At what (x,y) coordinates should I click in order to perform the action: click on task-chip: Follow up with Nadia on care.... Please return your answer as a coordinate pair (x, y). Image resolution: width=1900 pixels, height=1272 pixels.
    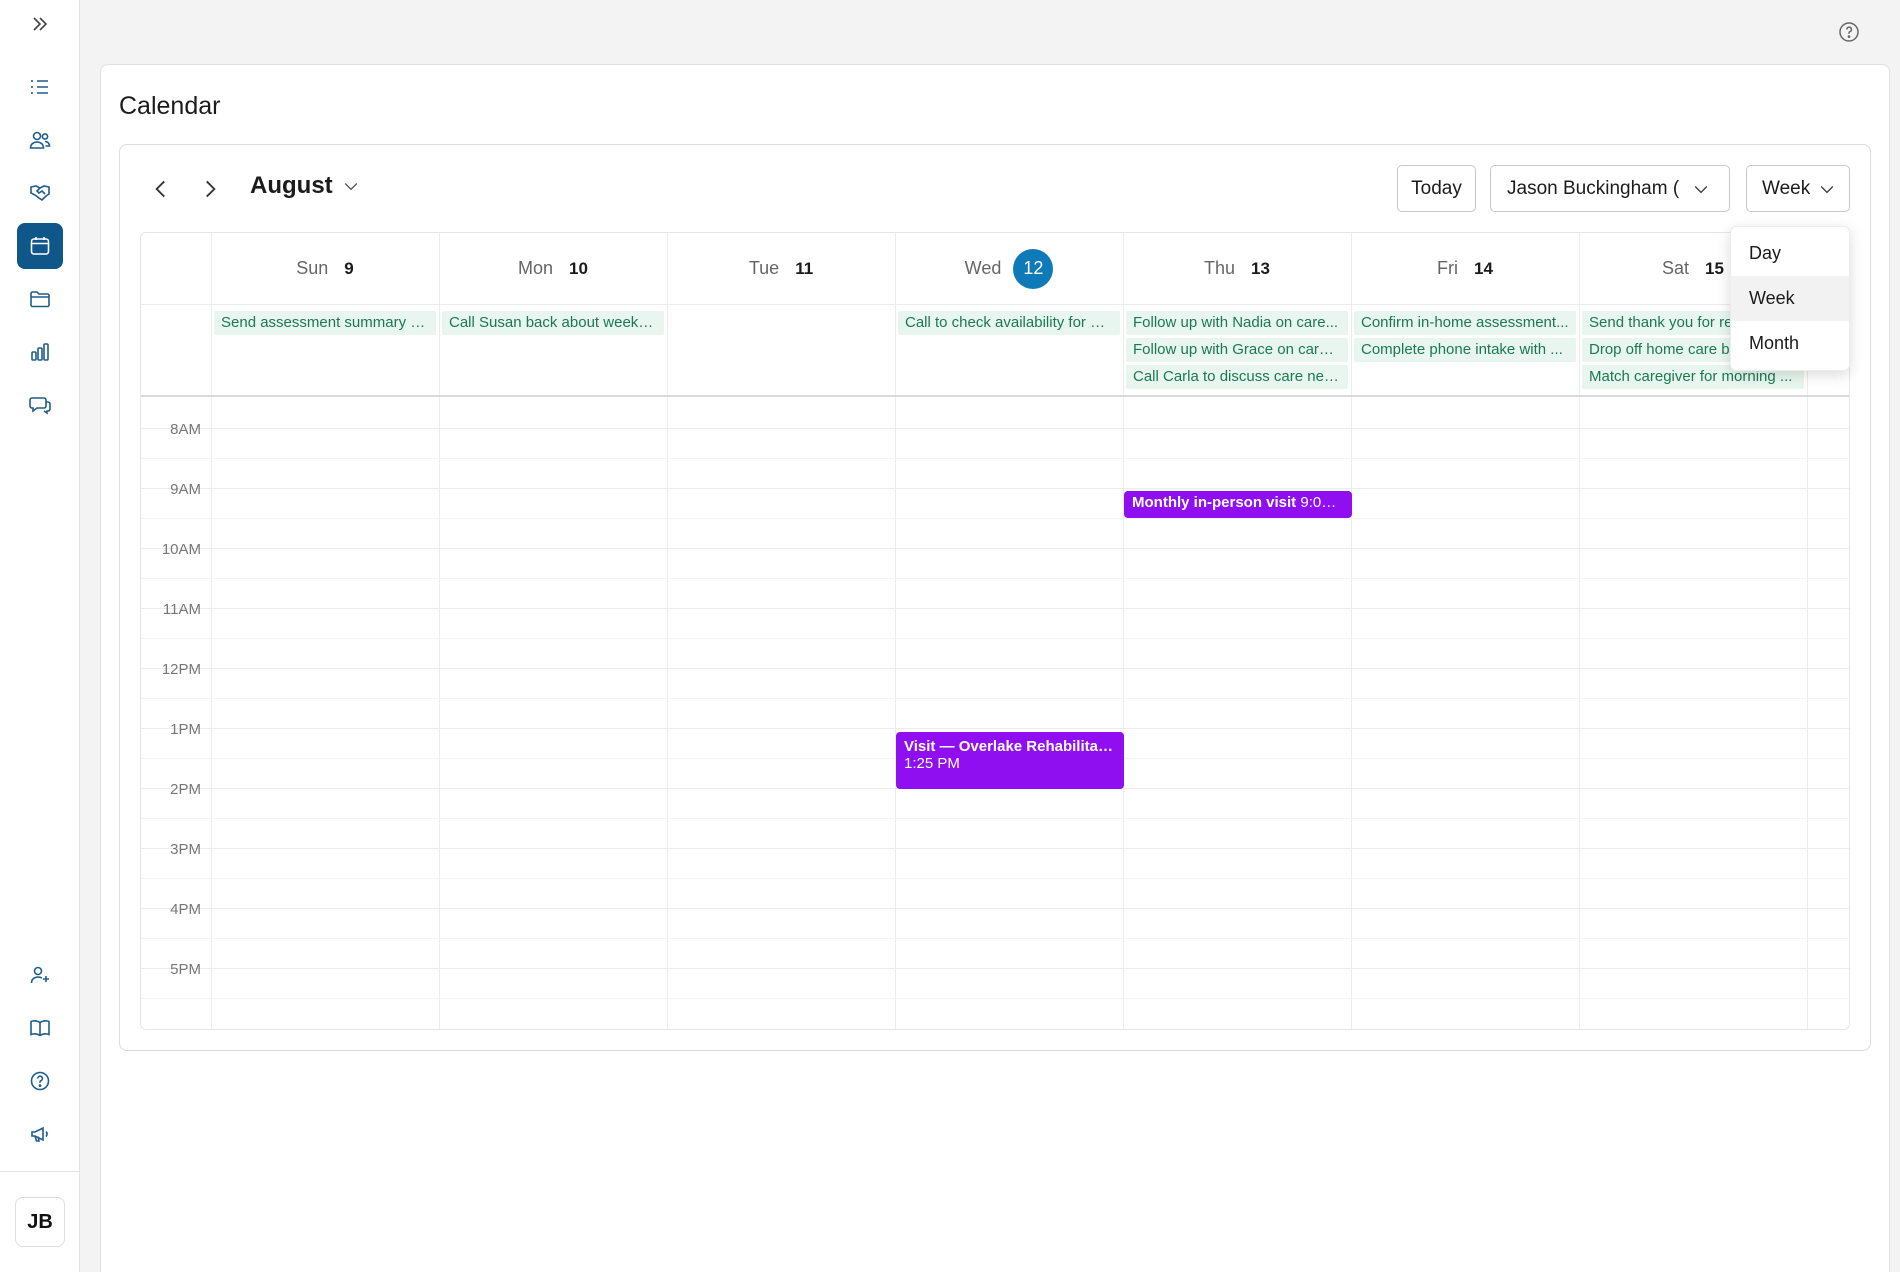
    Looking at the image, I should click on (1237, 323).